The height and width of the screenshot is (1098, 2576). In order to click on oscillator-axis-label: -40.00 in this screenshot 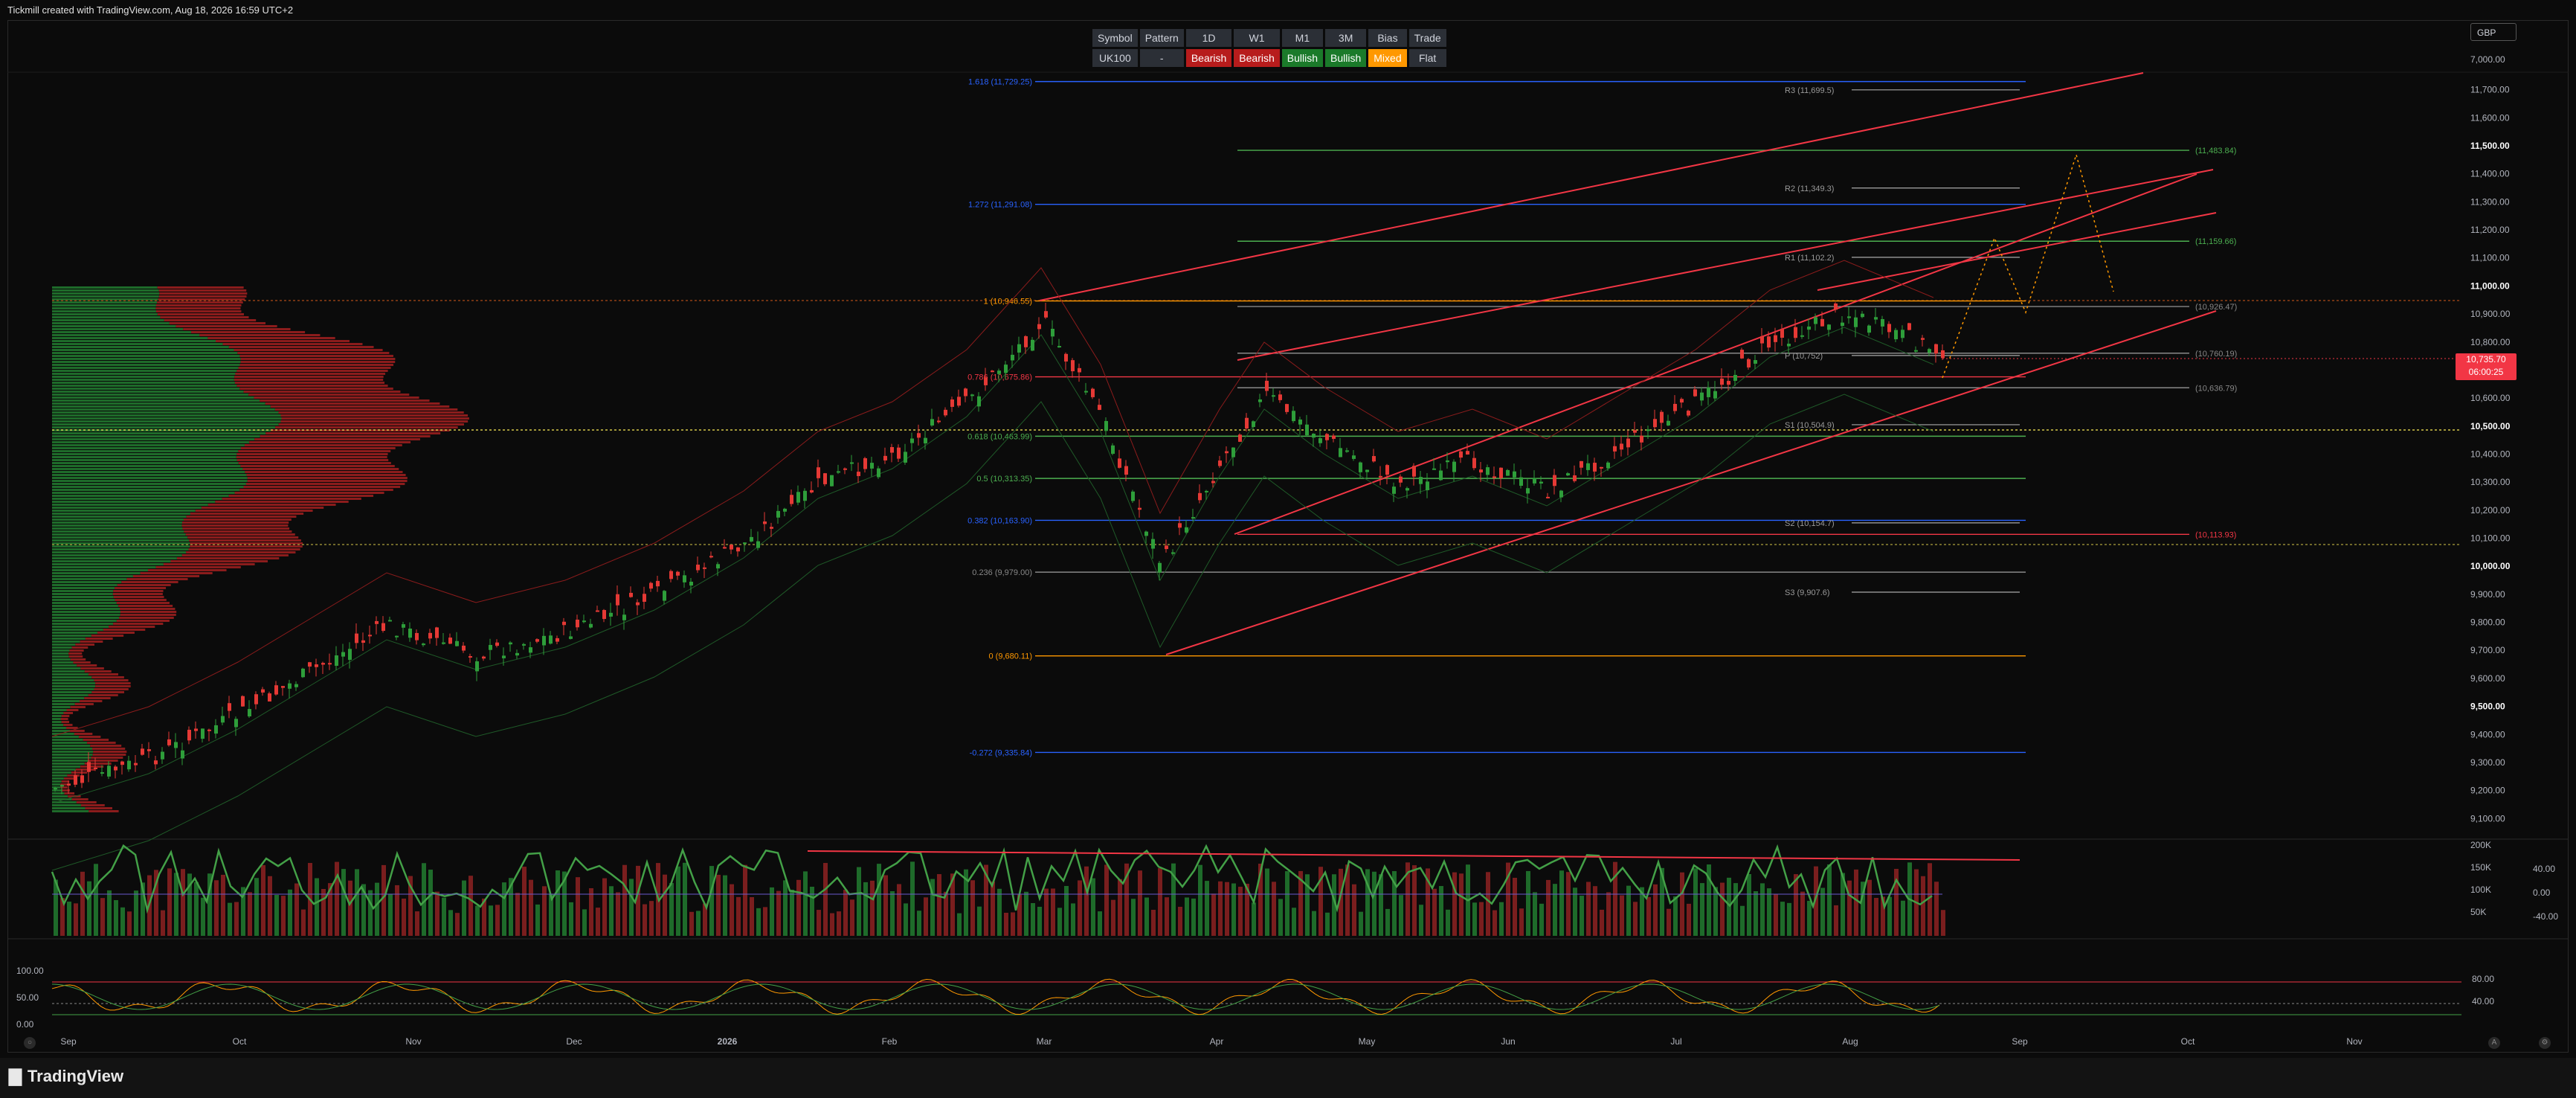, I will do `click(2545, 916)`.